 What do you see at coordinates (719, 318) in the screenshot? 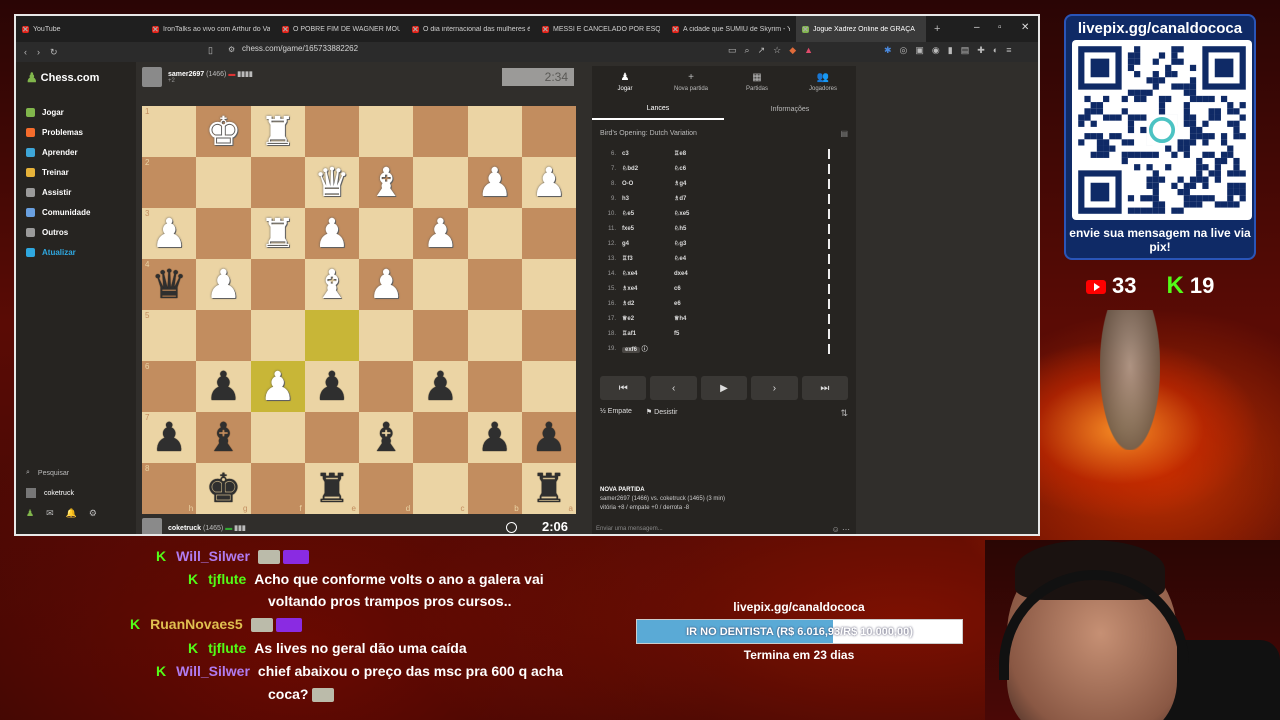
I see `black-move: ♕h4` at bounding box center [719, 318].